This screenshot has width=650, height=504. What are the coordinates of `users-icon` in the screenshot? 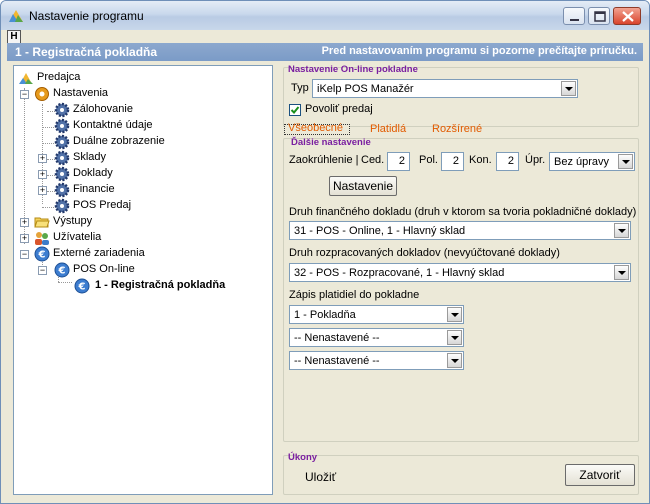 It's located at (42, 238).